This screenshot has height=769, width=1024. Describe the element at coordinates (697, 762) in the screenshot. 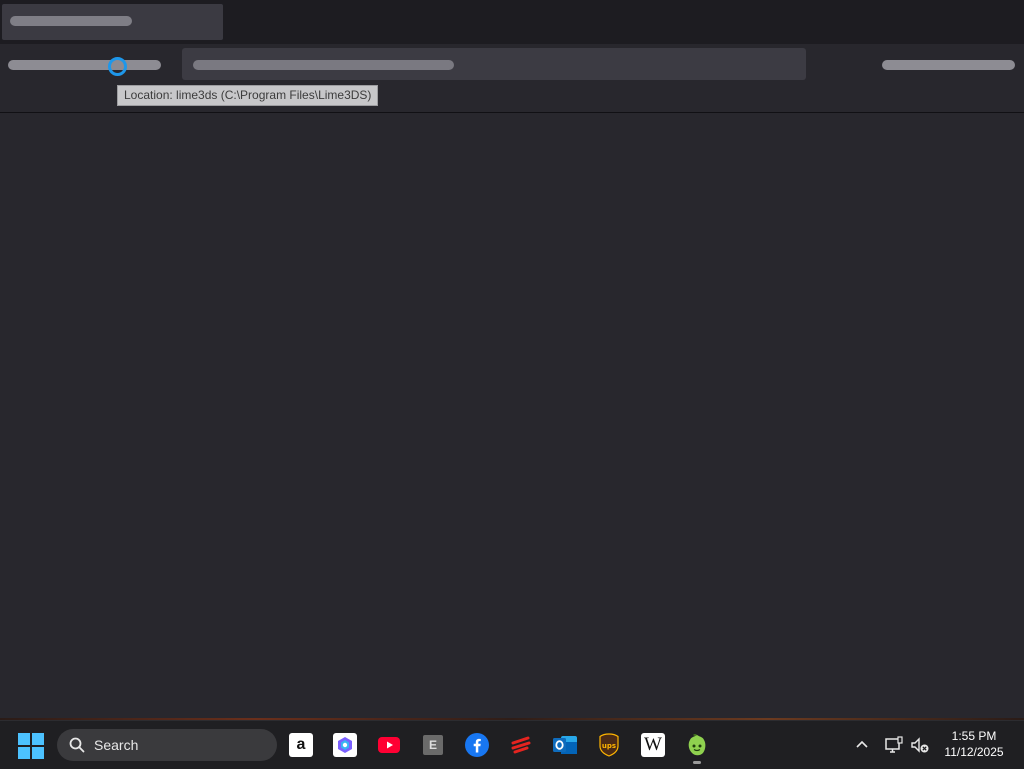

I see `running-app-indicator` at that location.